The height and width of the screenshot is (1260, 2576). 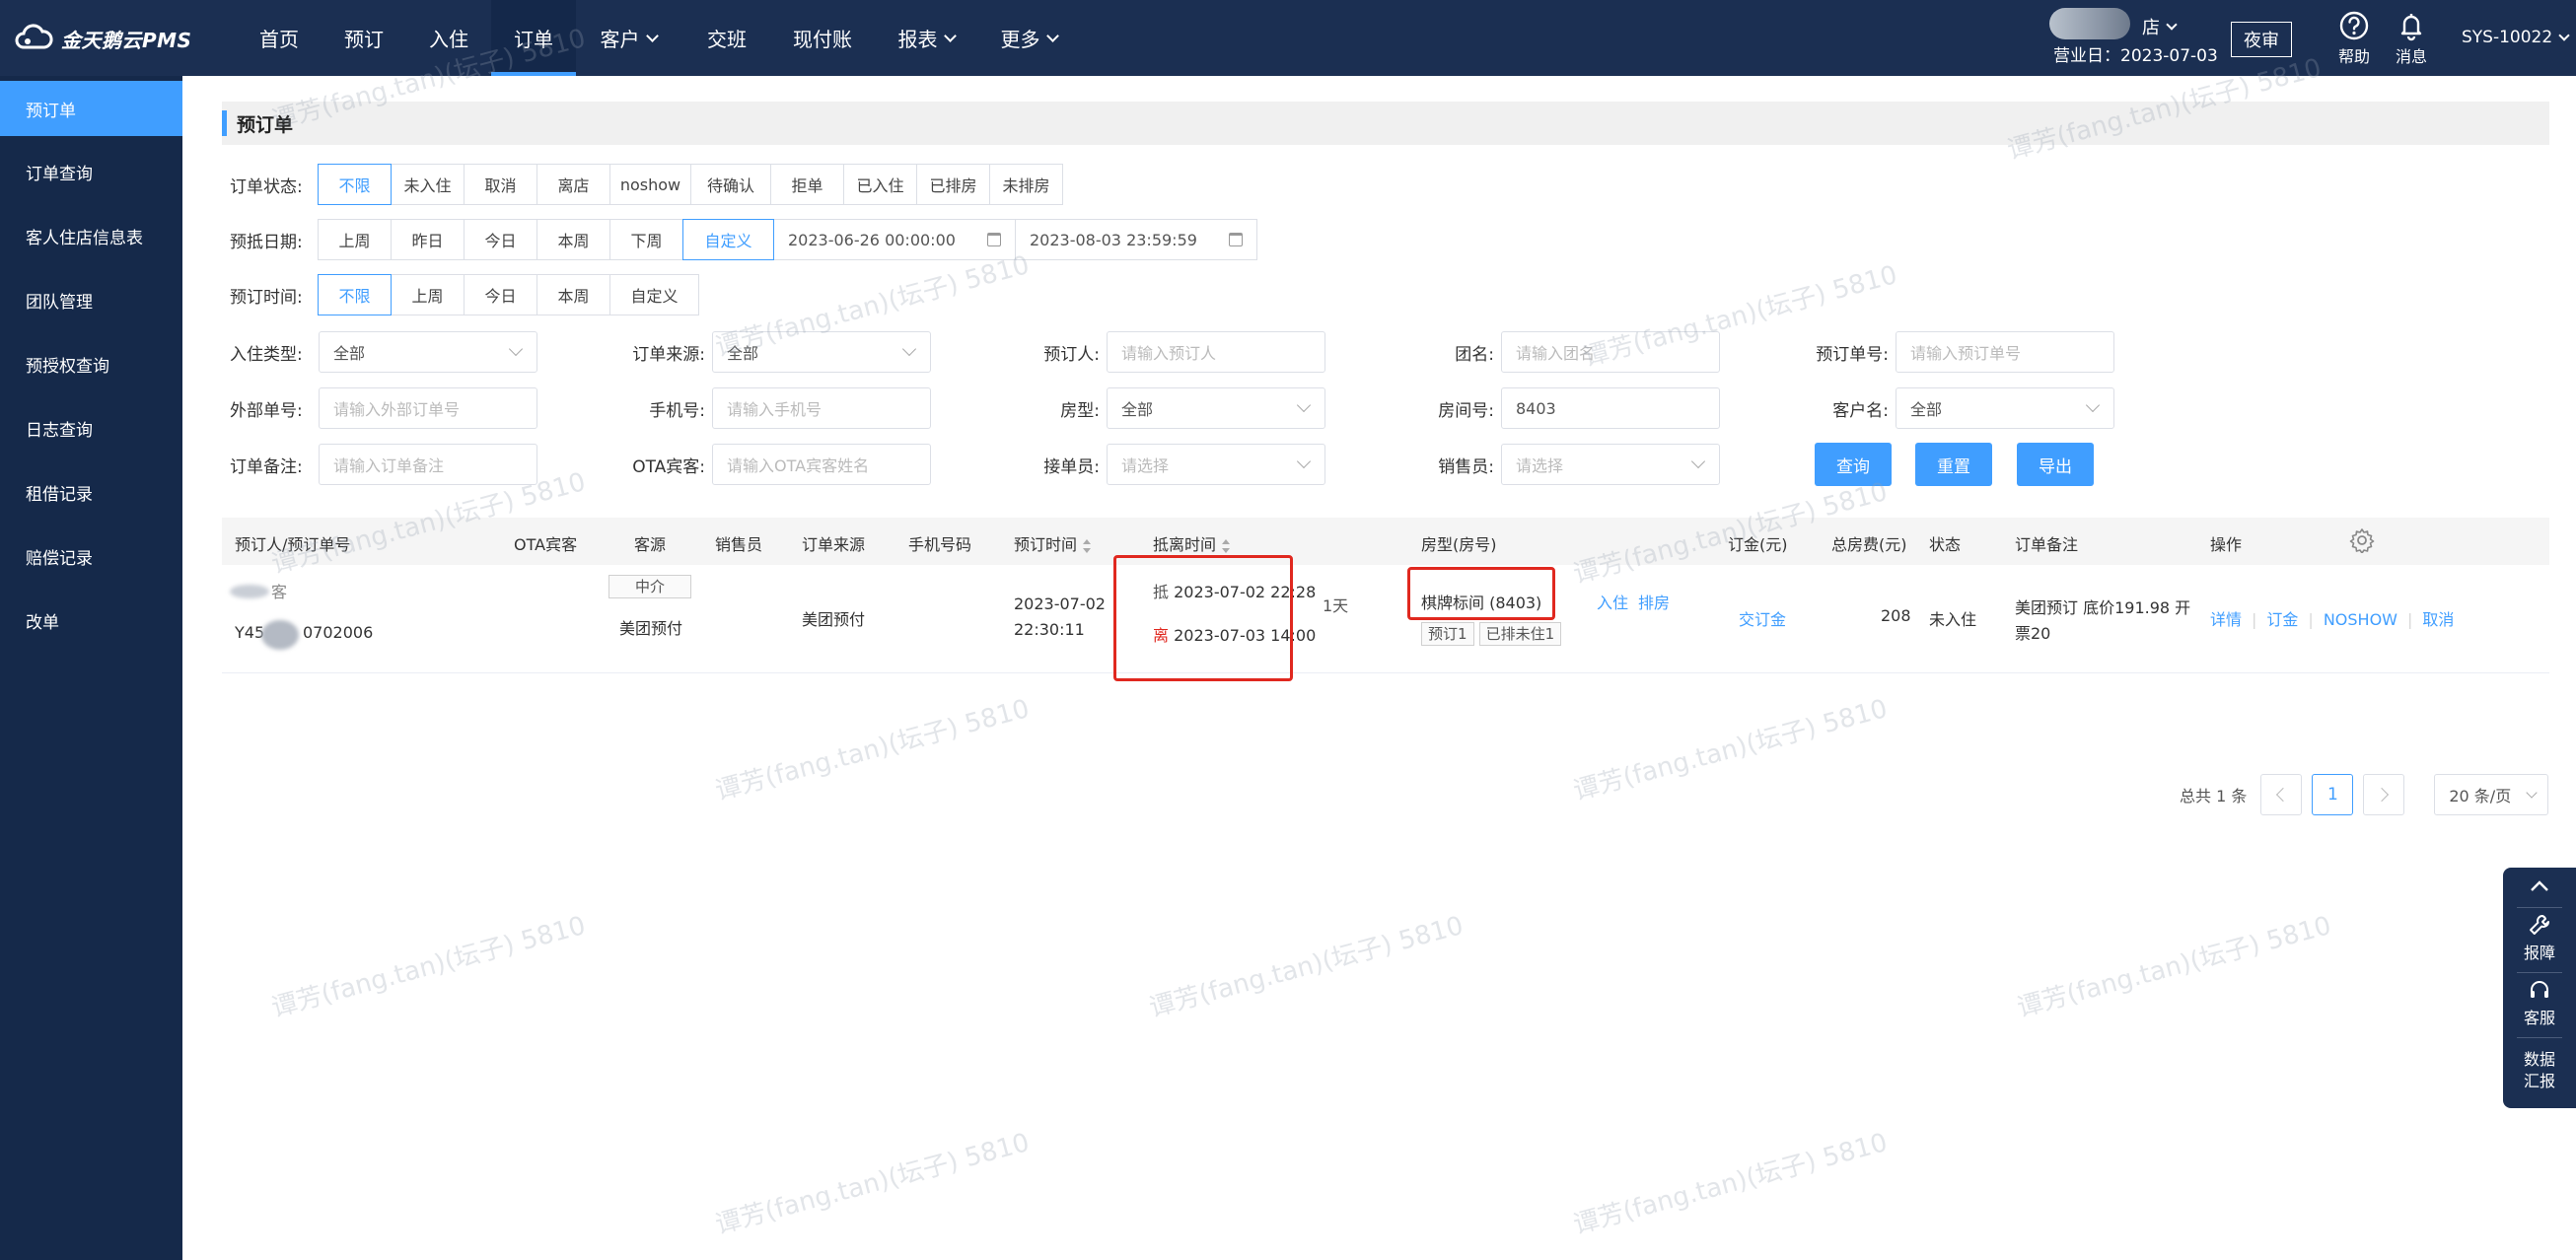 What do you see at coordinates (1026, 184) in the screenshot?
I see `order-status-option-unassigned: 未排房` at bounding box center [1026, 184].